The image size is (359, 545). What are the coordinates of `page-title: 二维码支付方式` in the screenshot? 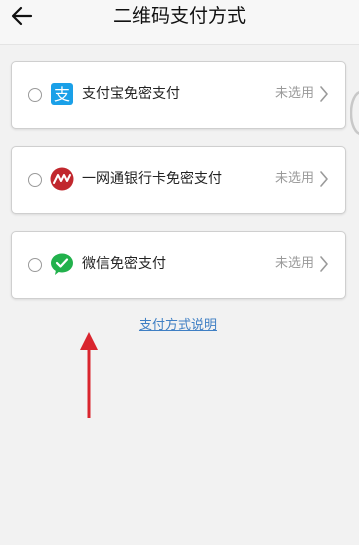 It's located at (179, 16).